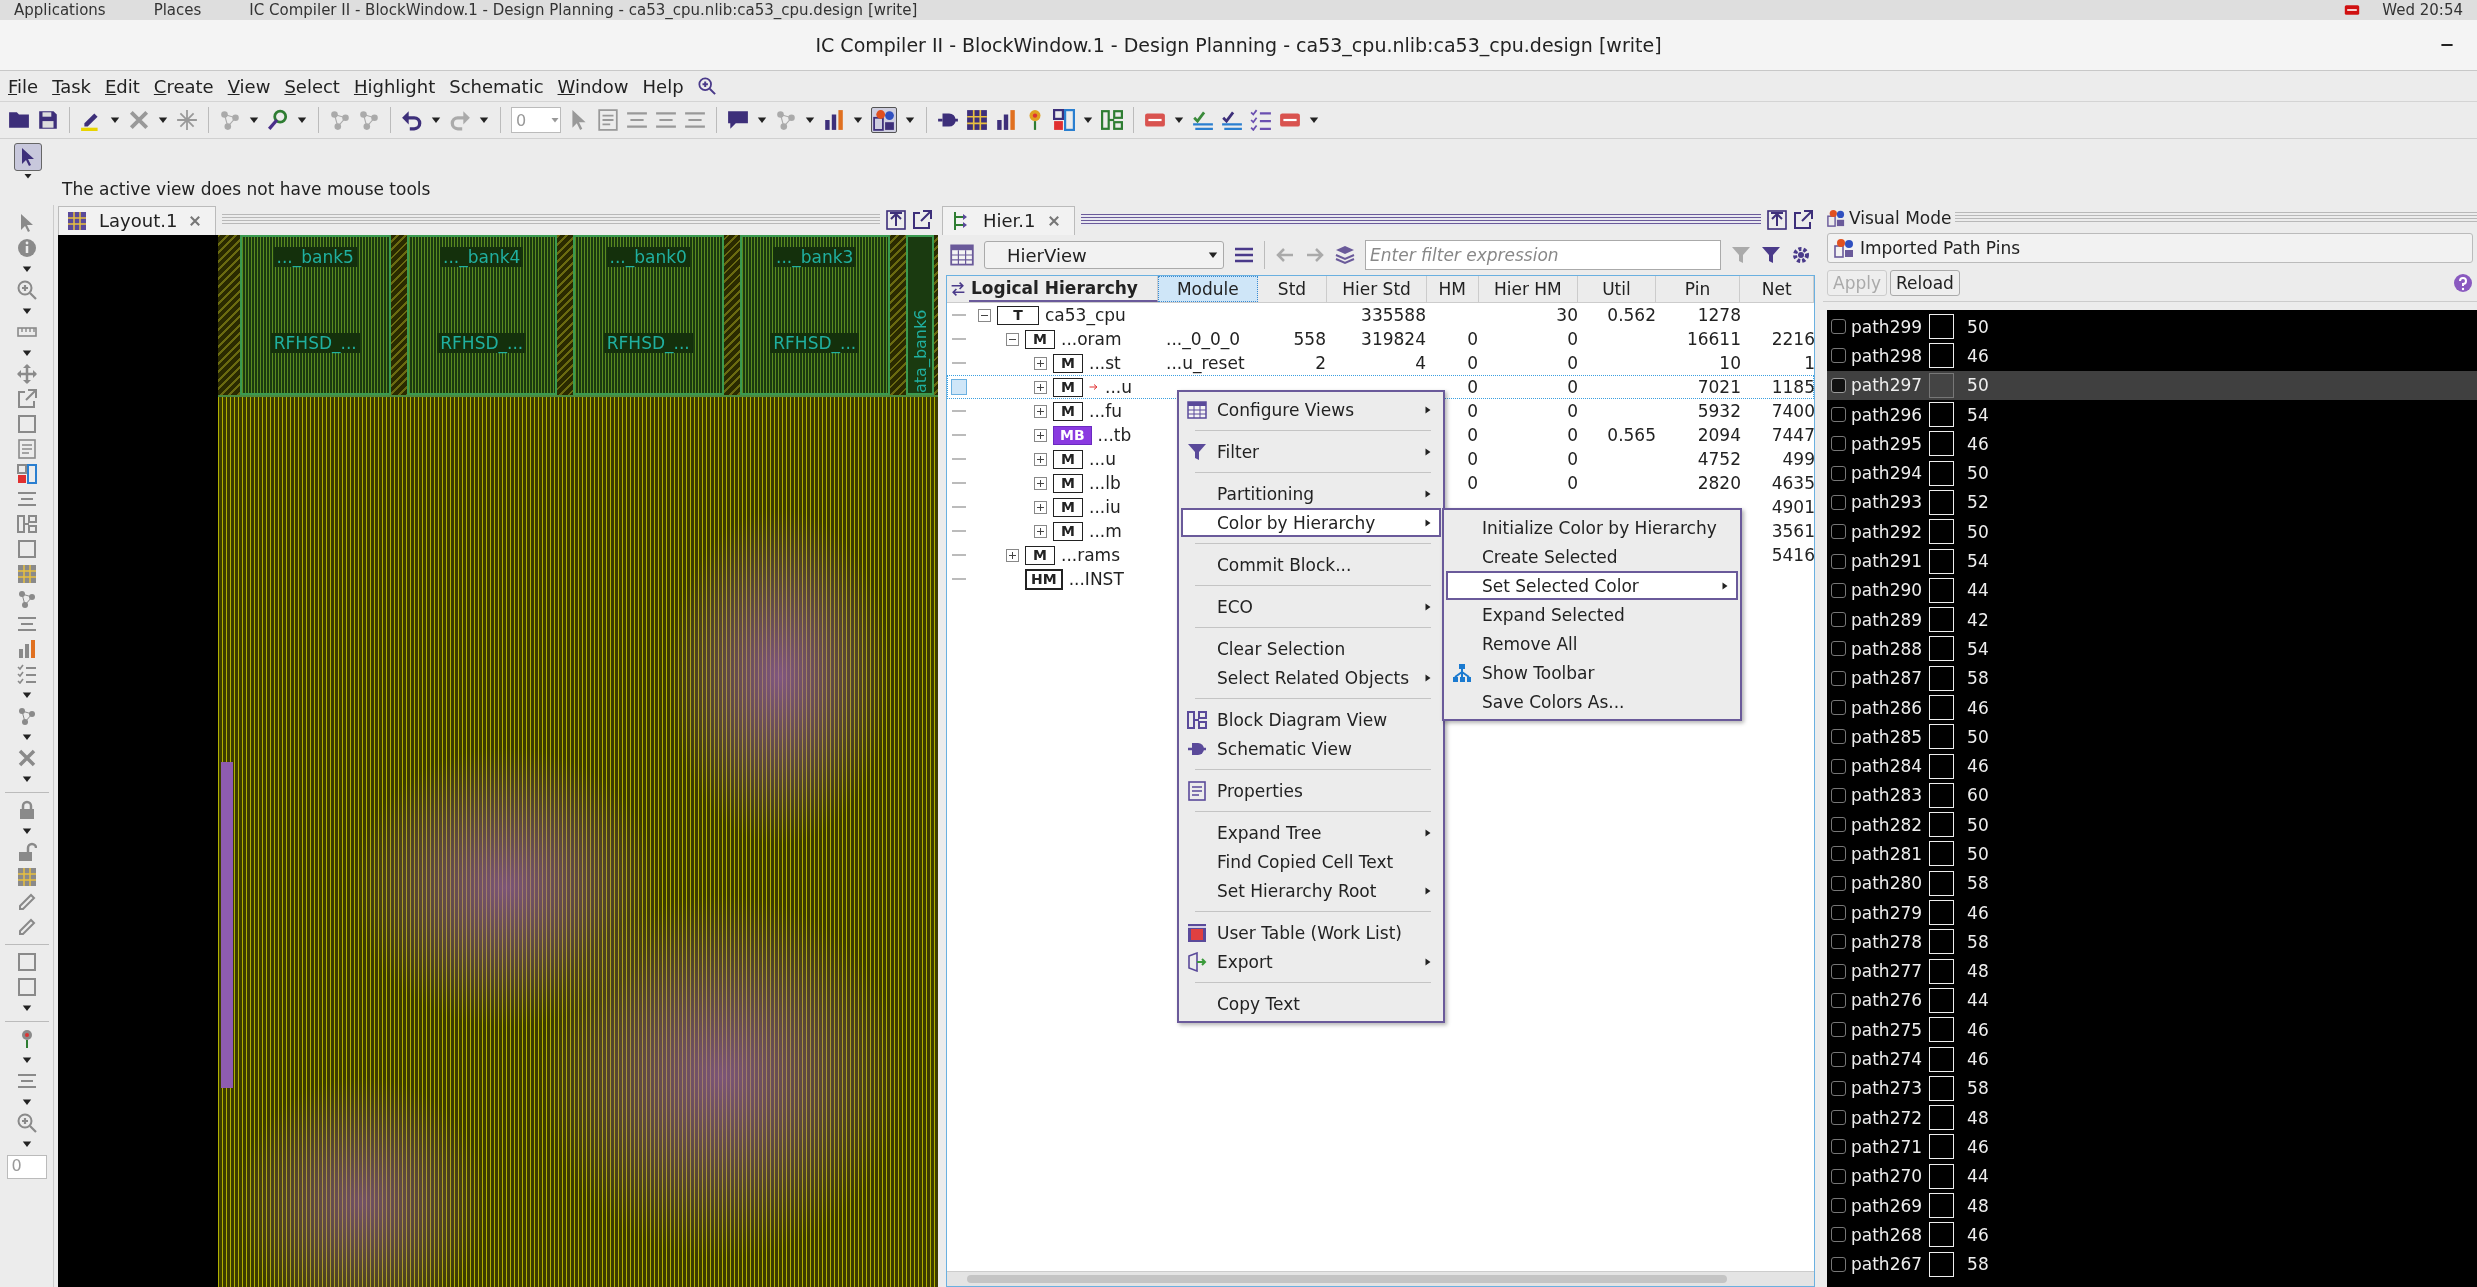 This screenshot has height=1287, width=2477. What do you see at coordinates (1064, 120) in the screenshot?
I see `stack-icon` at bounding box center [1064, 120].